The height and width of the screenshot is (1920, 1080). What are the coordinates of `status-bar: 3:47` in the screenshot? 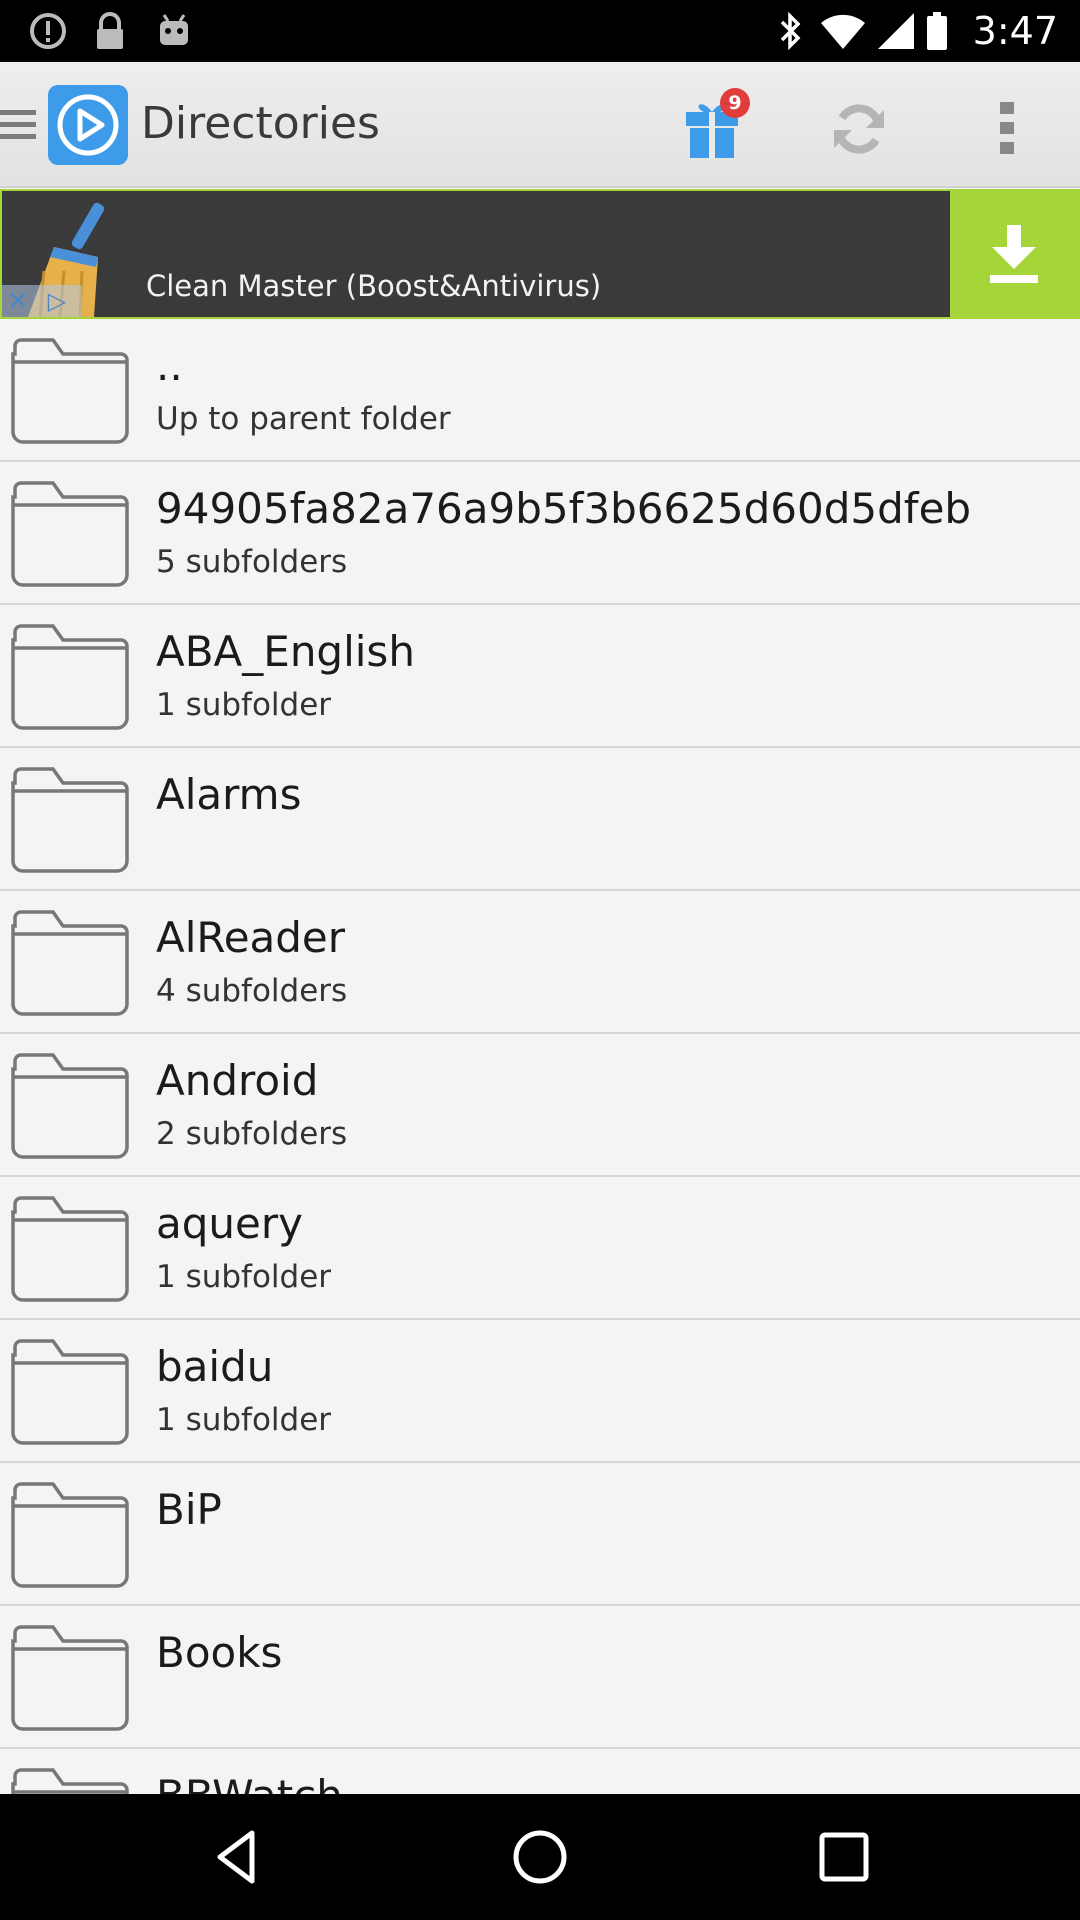 It's located at (540, 31).